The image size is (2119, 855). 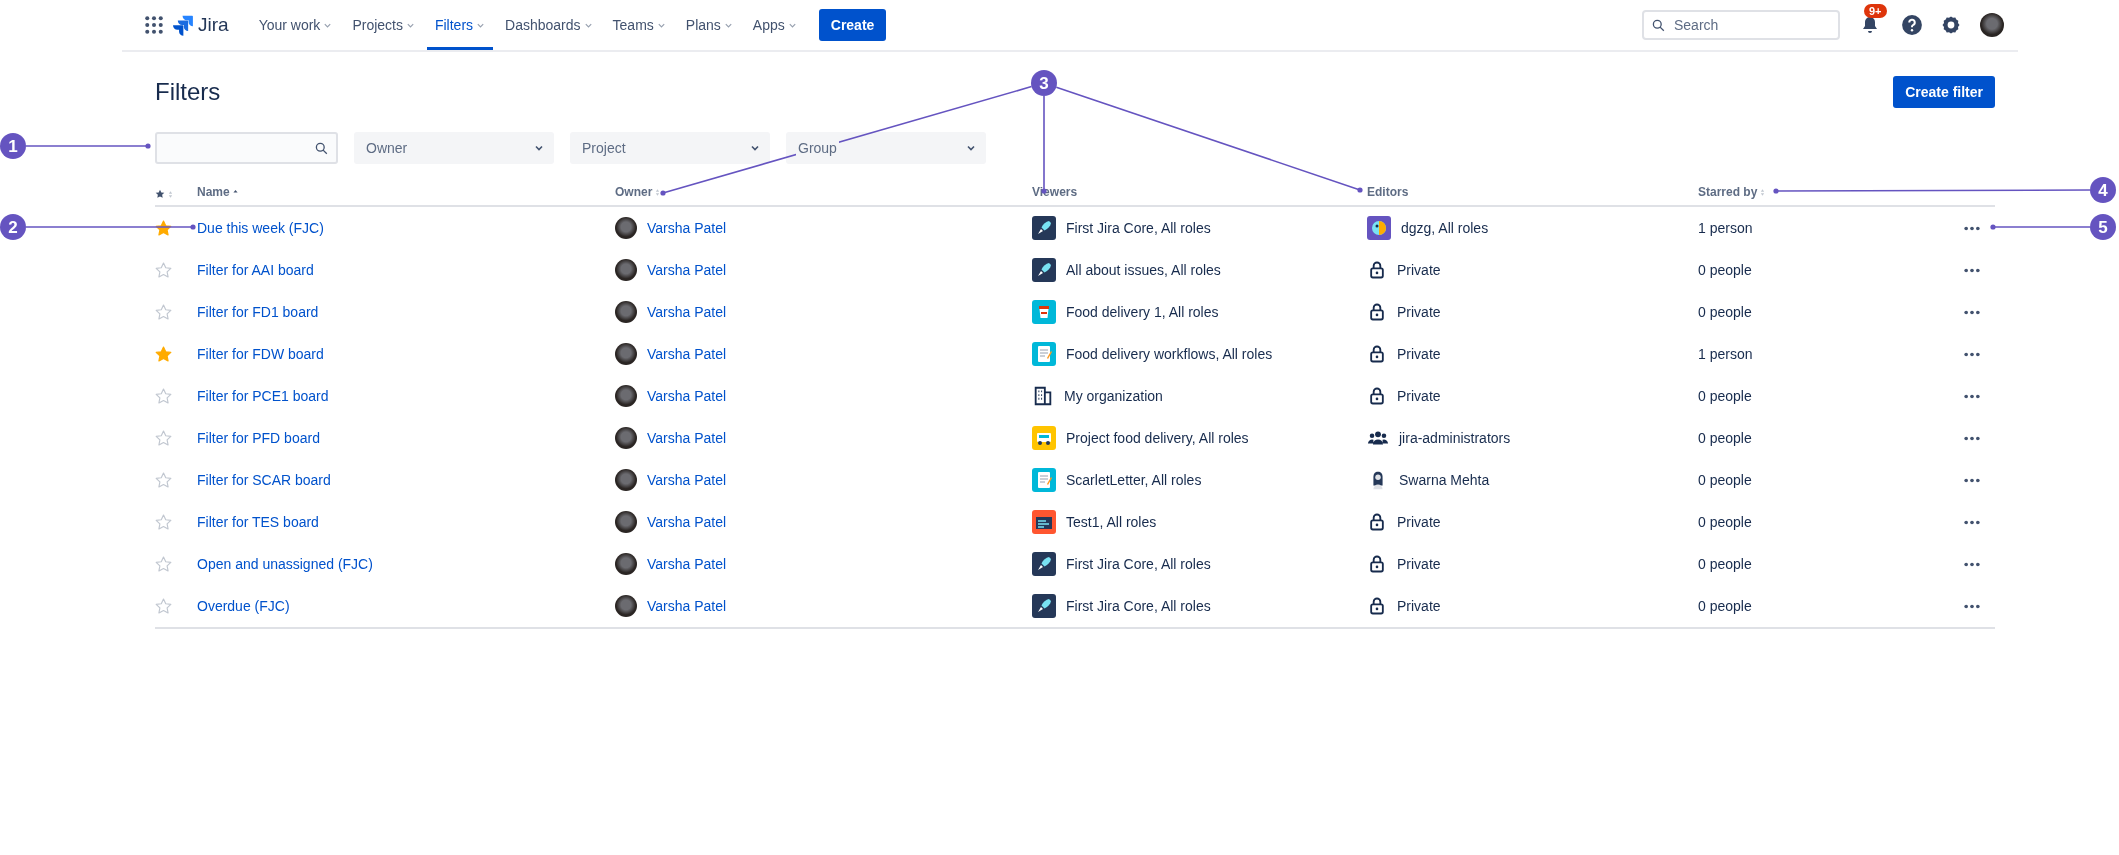 I want to click on notification-bell-icon, so click(x=1870, y=25).